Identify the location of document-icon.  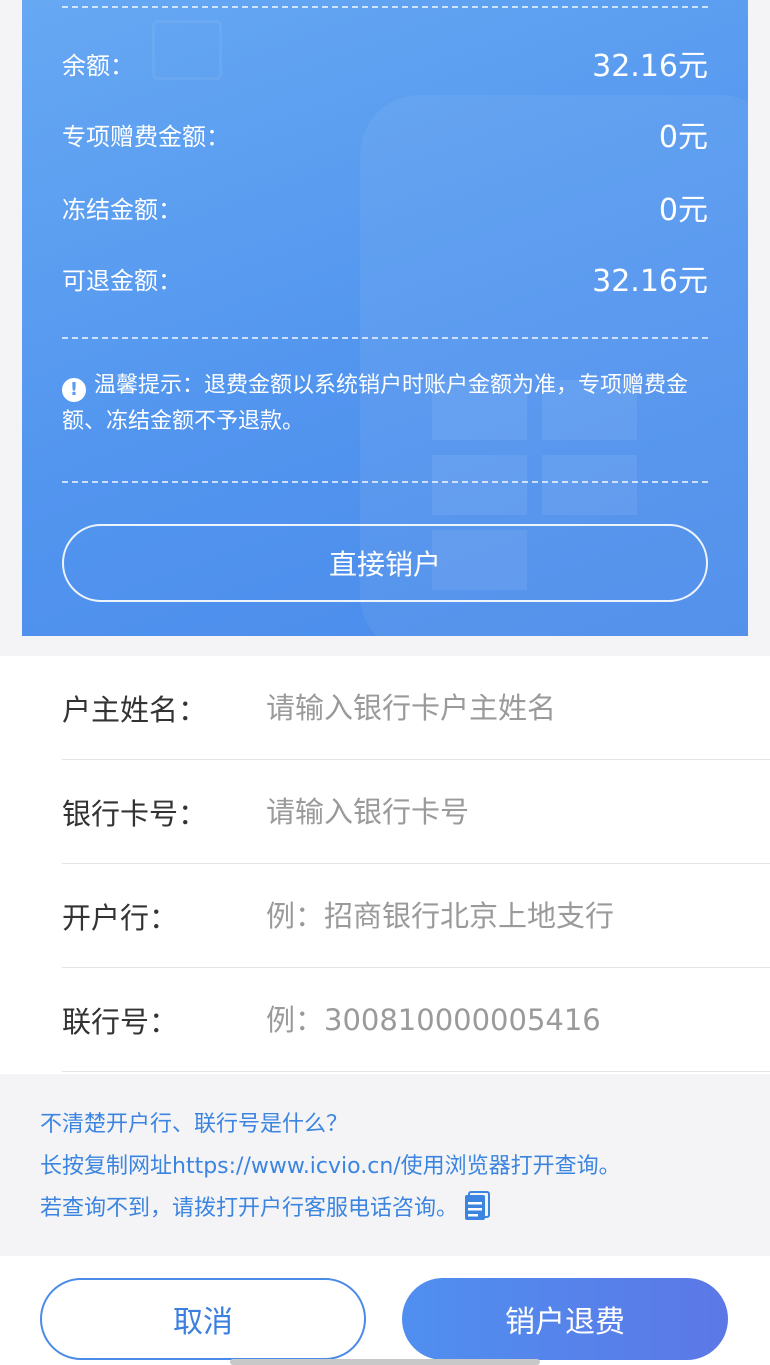
(477, 1206).